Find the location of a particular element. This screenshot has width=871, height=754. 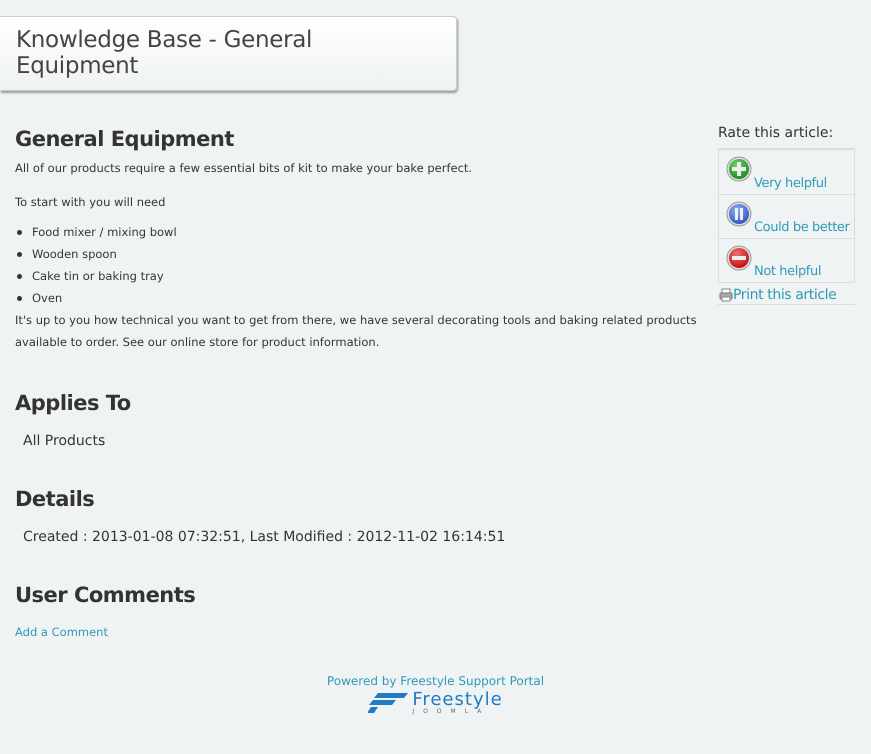

page-title: Knowledge Base - General Equipment is located at coordinates (228, 53).